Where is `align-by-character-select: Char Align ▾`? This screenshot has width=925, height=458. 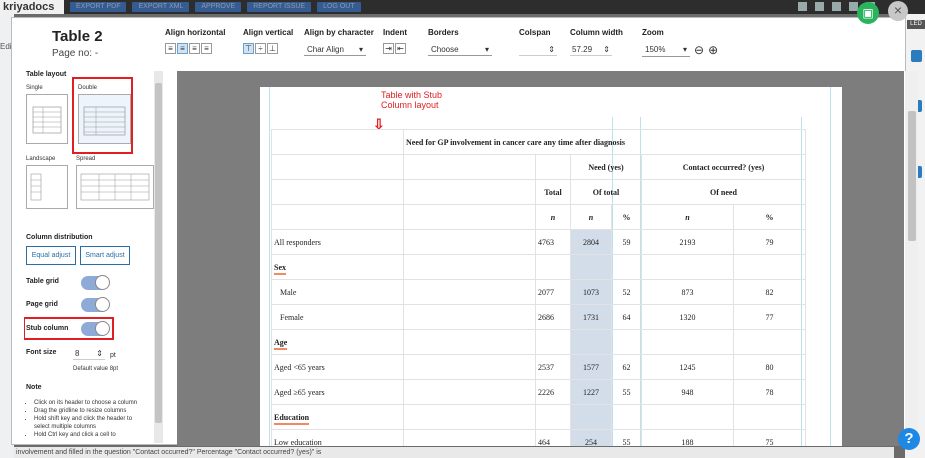 align-by-character-select: Char Align ▾ is located at coordinates (335, 49).